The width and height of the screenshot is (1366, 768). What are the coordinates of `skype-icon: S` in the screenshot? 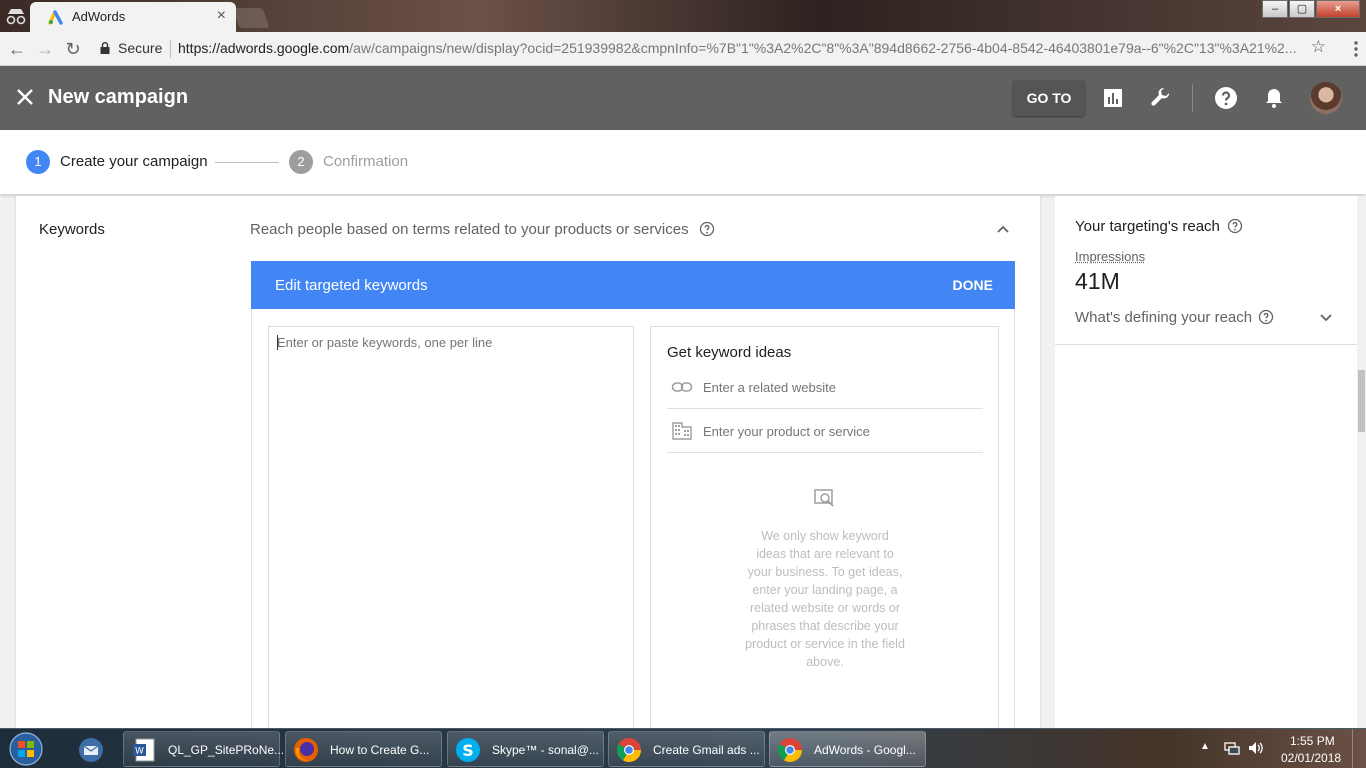 It's located at (468, 750).